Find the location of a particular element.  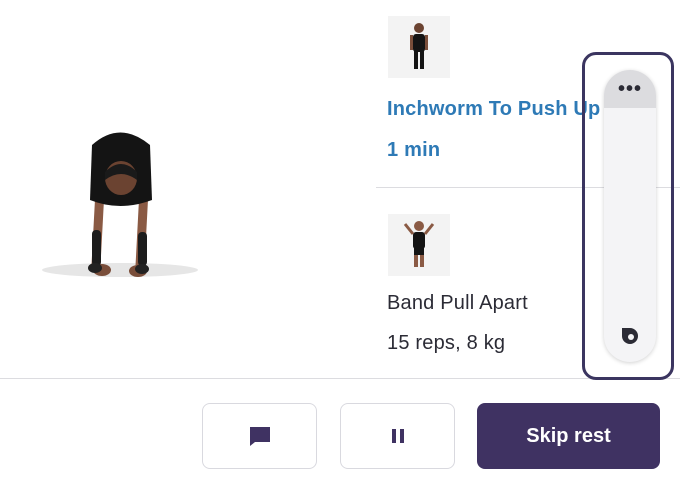

footer-divider is located at coordinates (340, 378).